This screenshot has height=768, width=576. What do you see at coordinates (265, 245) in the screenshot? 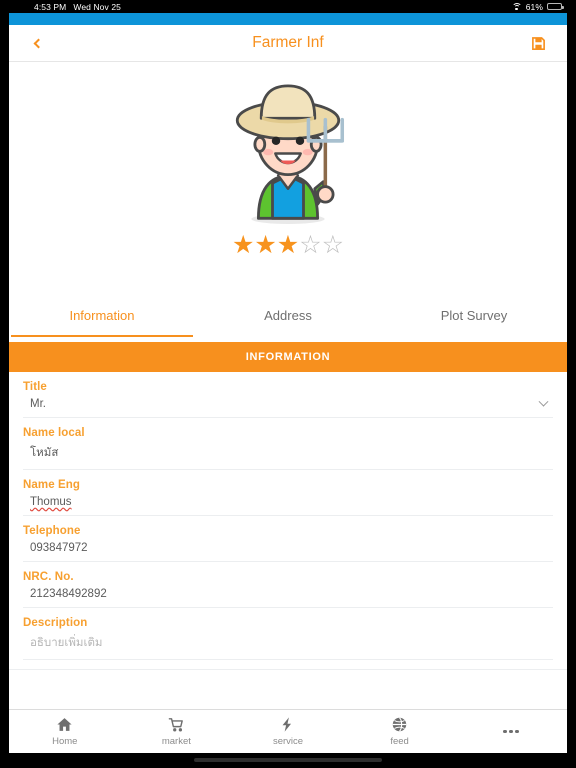
I see `star-2-filled: ★` at bounding box center [265, 245].